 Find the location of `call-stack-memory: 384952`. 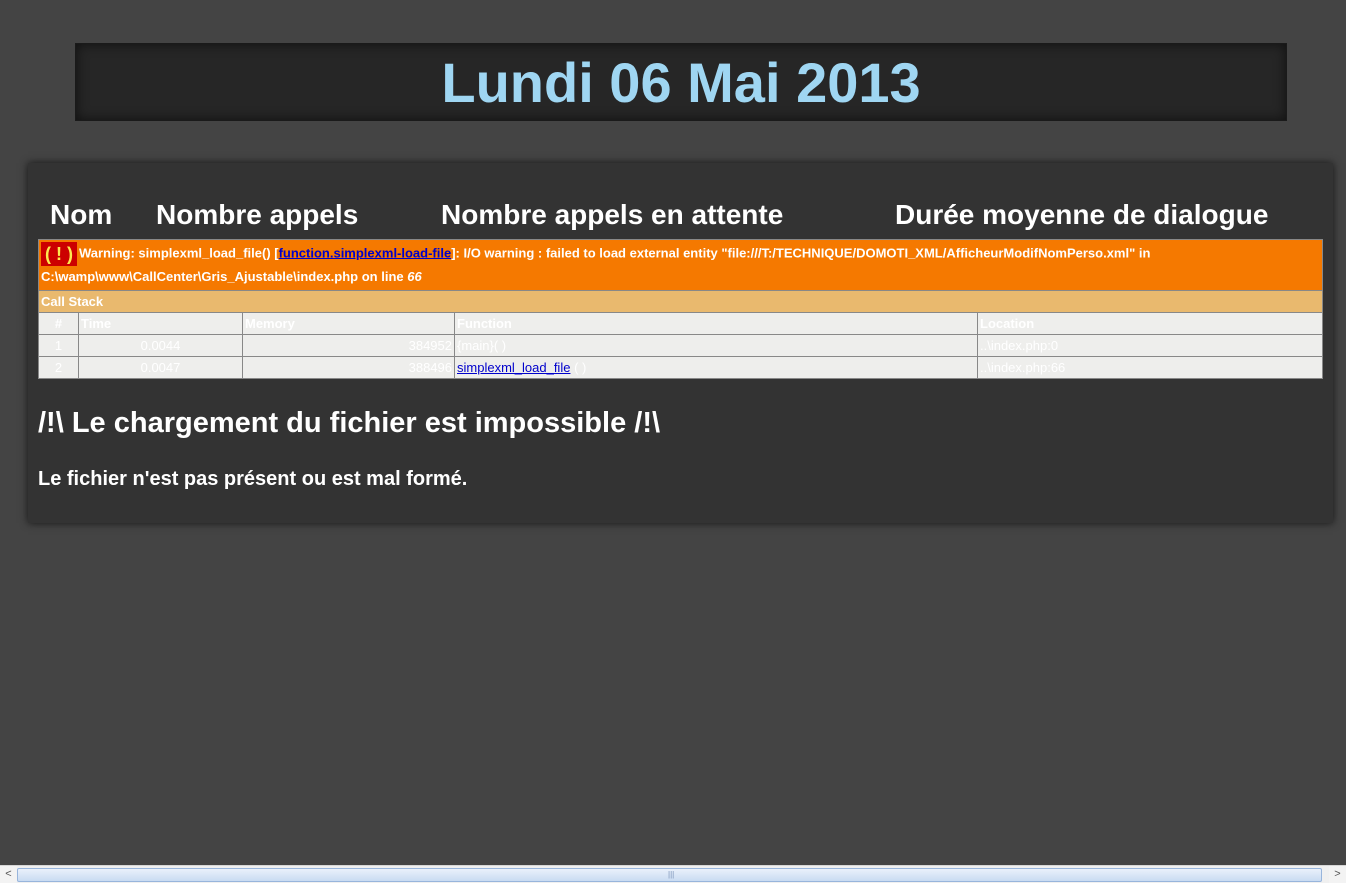

call-stack-memory: 384952 is located at coordinates (348, 345).